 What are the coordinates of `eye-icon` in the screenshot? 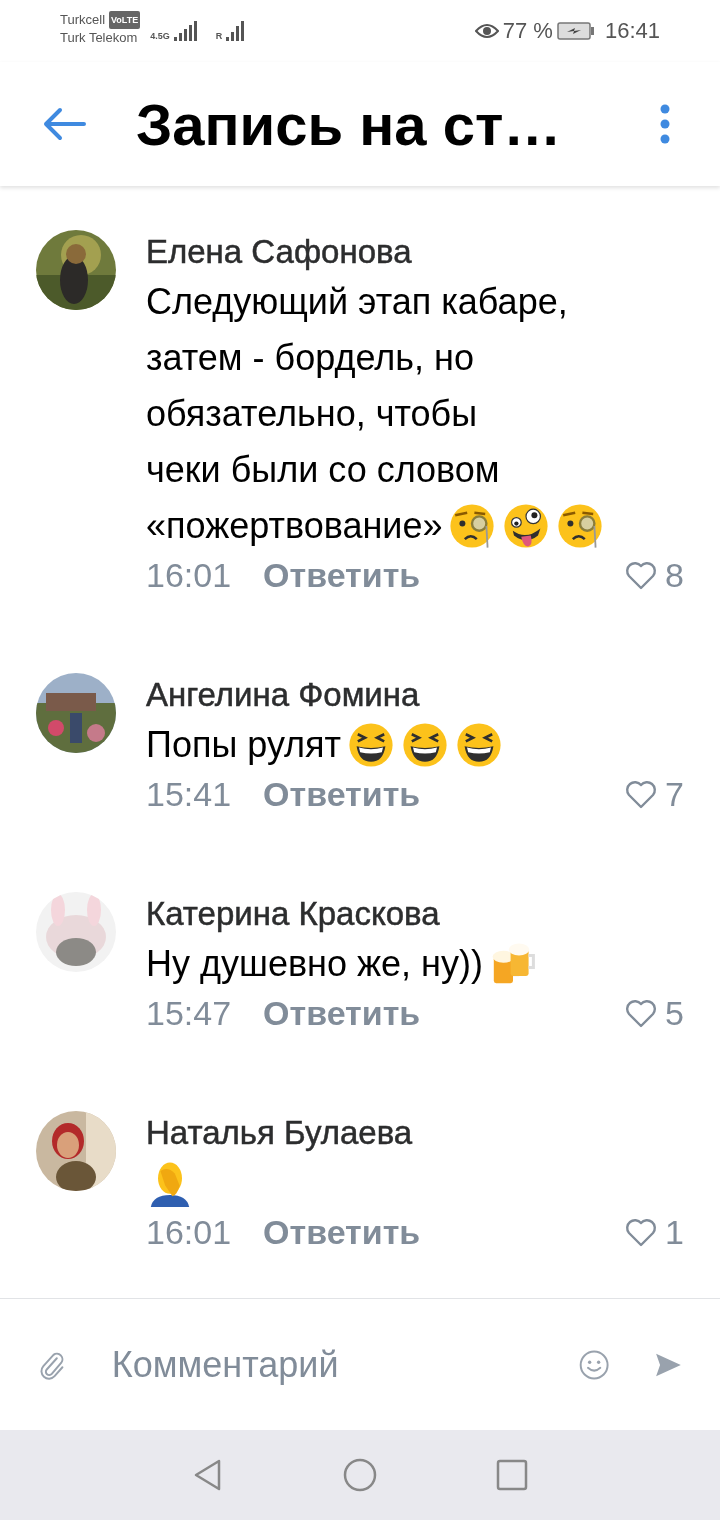 It's located at (486, 31).